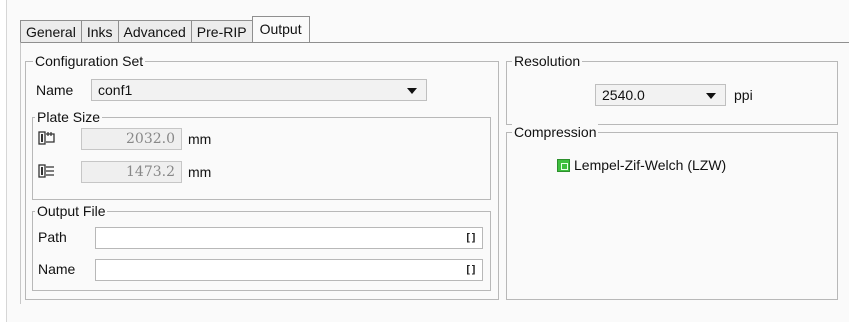 The width and height of the screenshot is (849, 322). I want to click on output-name-label: Name, so click(57, 269).